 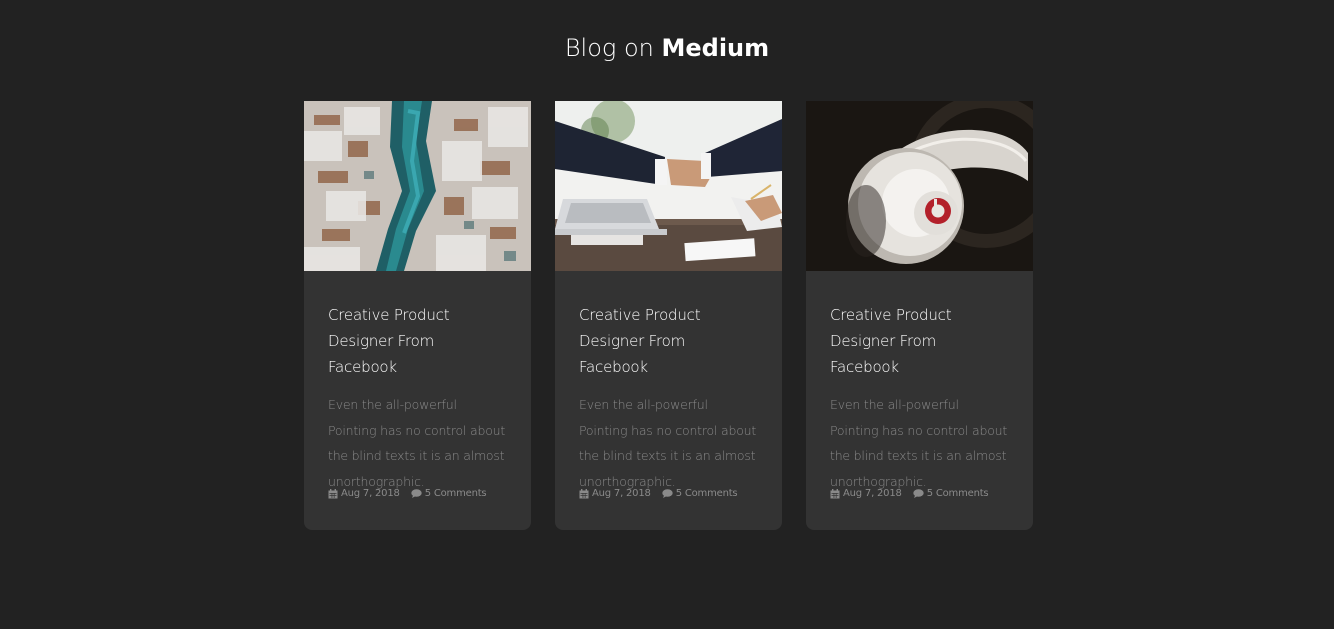 What do you see at coordinates (417, 186) in the screenshot?
I see `aerial-coast-rocks-photo` at bounding box center [417, 186].